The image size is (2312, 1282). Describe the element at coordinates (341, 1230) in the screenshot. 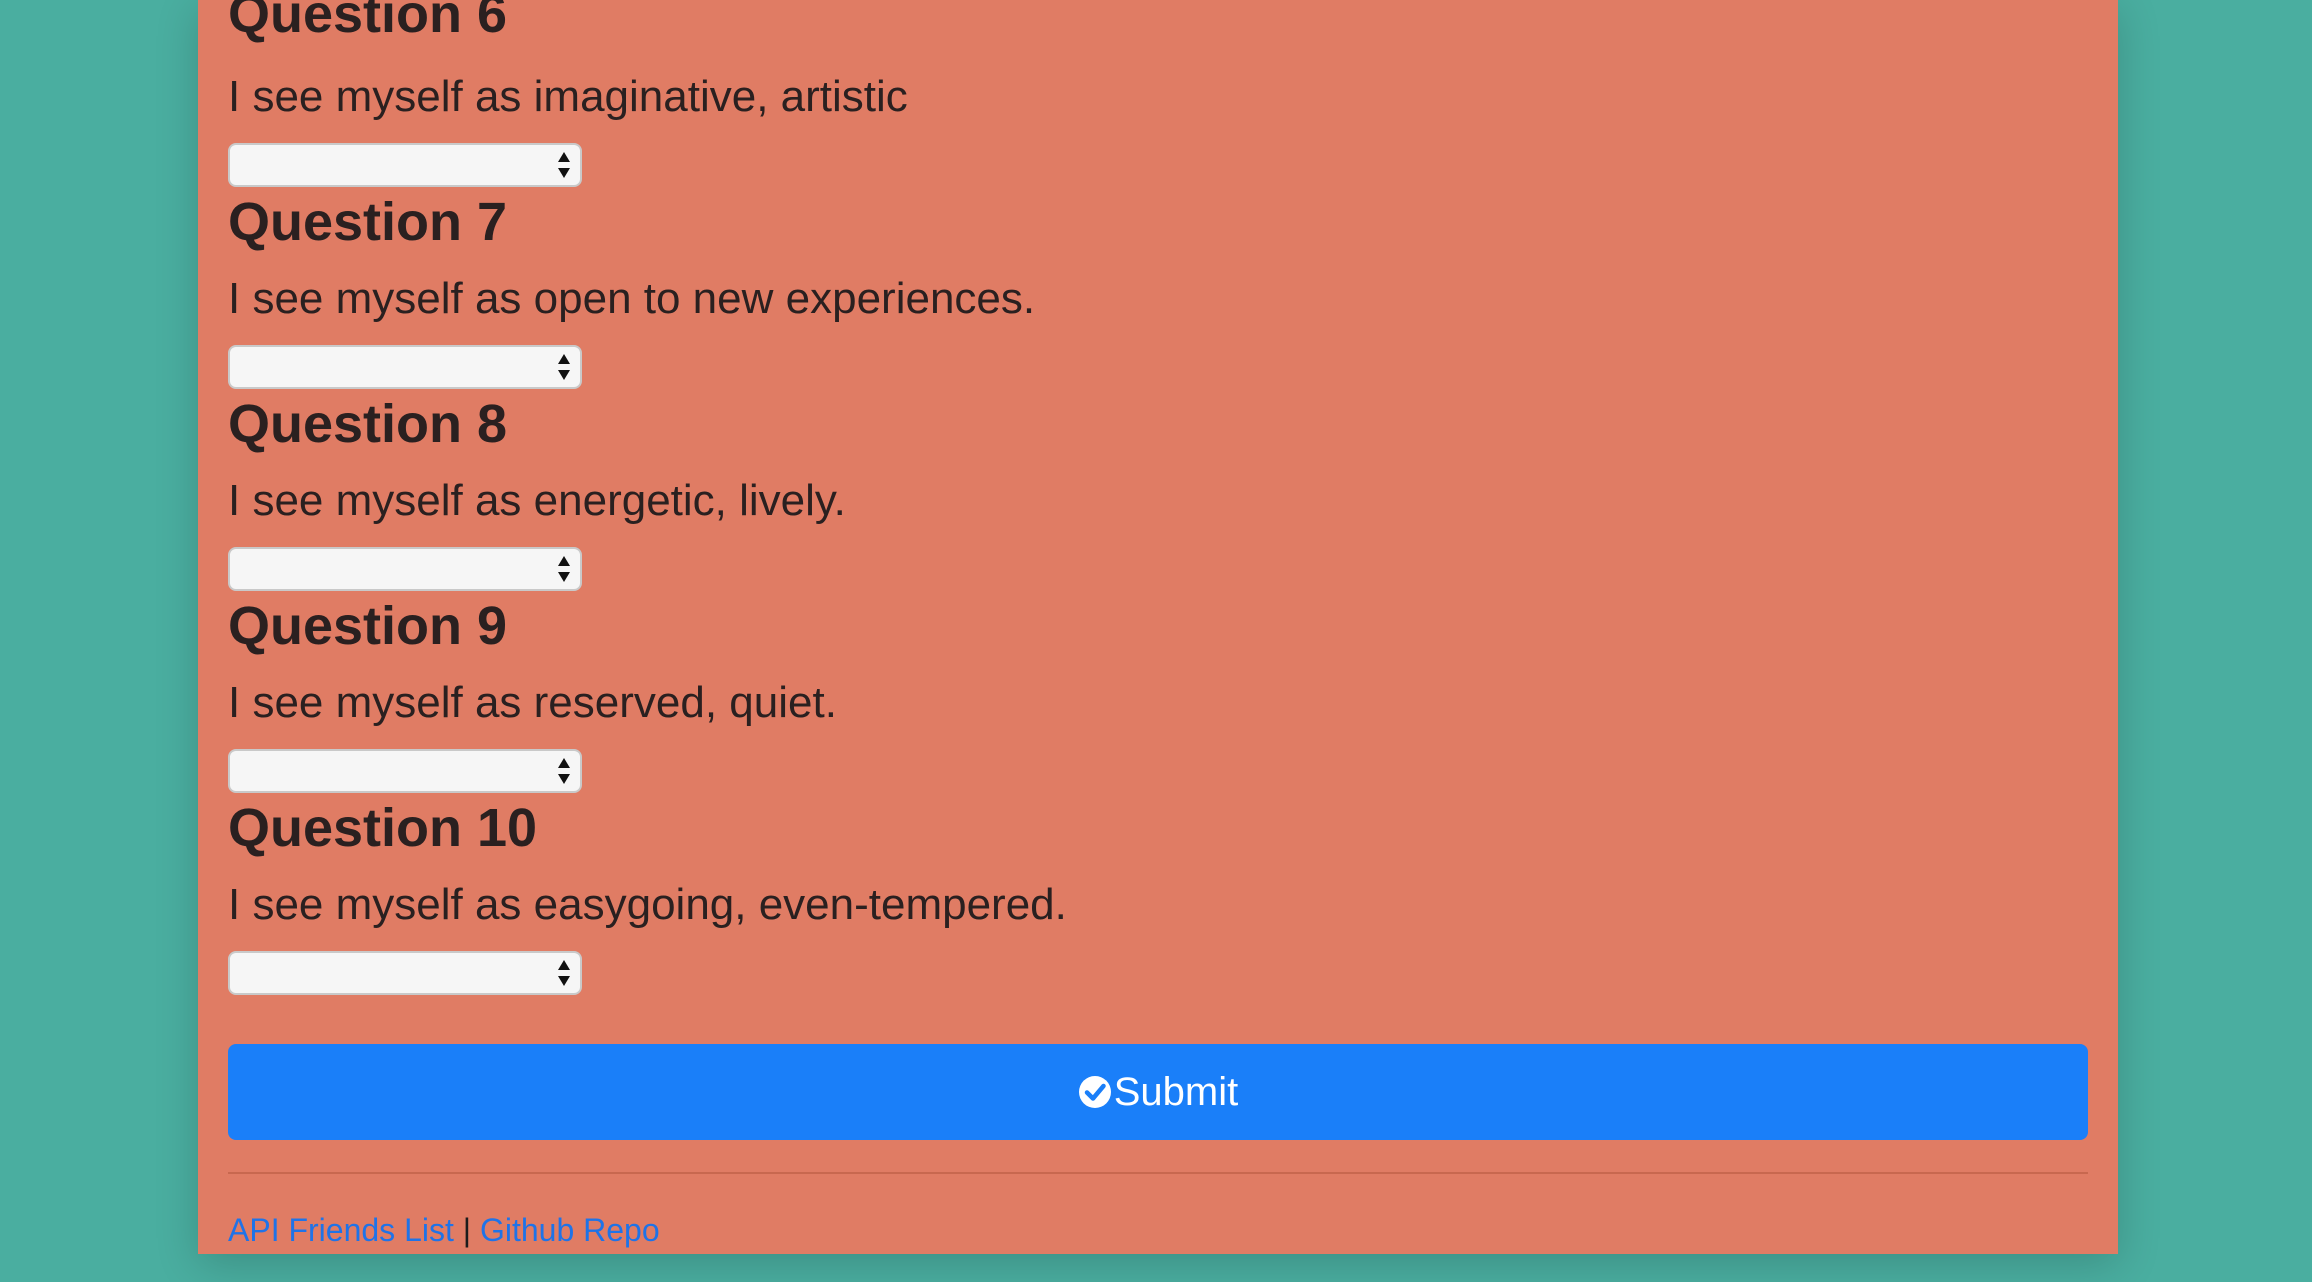

I see `api-friends-list-link: API Friends List` at that location.